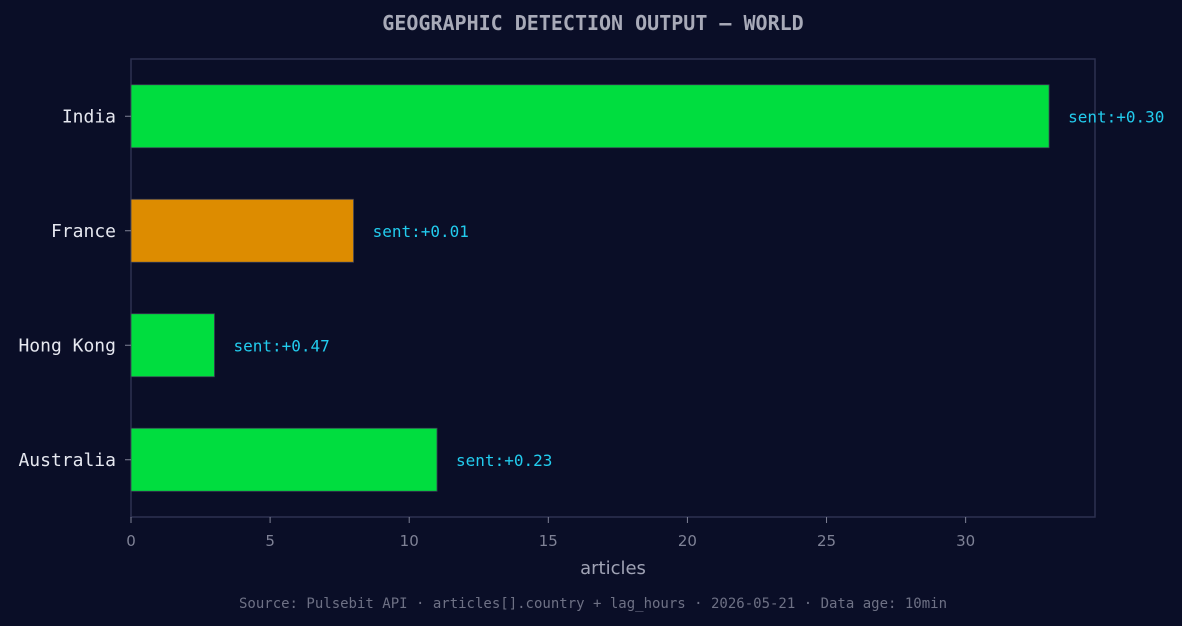 The width and height of the screenshot is (1182, 626). Describe the element at coordinates (270, 541) in the screenshot. I see `x-tick-label: 5` at that location.